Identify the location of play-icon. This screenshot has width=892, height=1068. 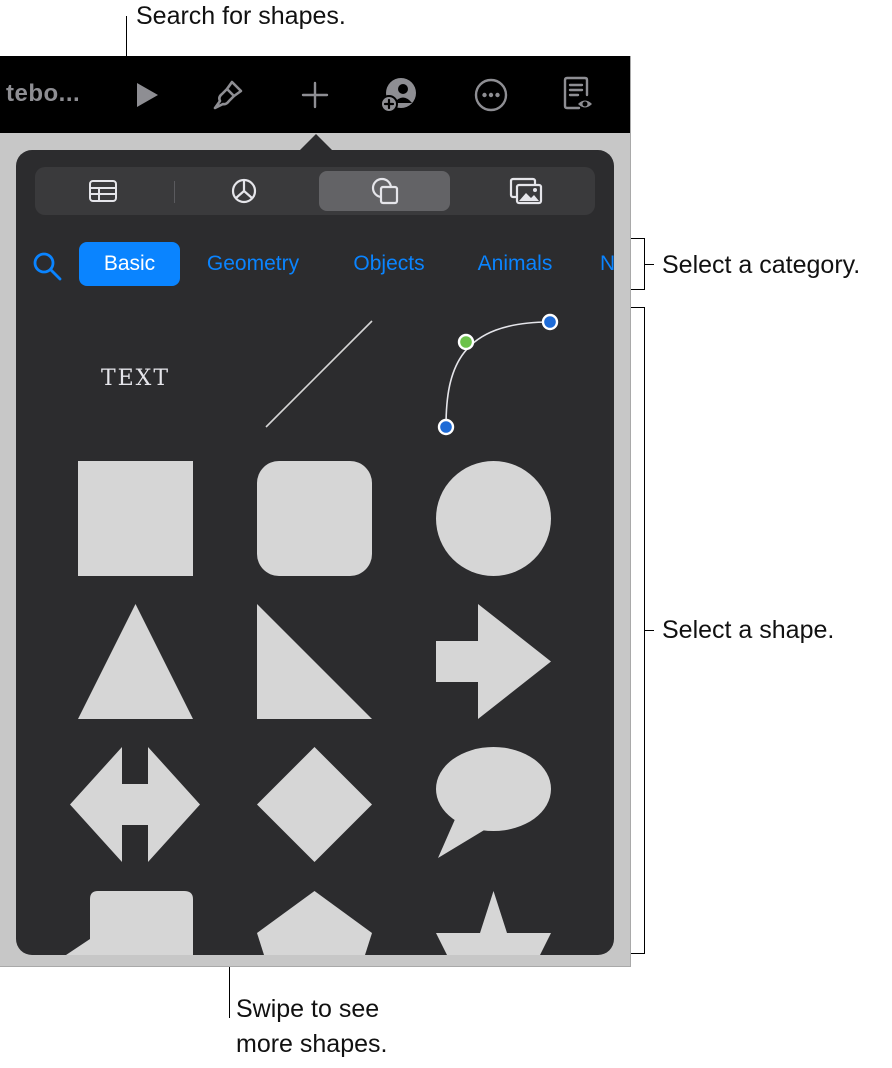
(146, 95).